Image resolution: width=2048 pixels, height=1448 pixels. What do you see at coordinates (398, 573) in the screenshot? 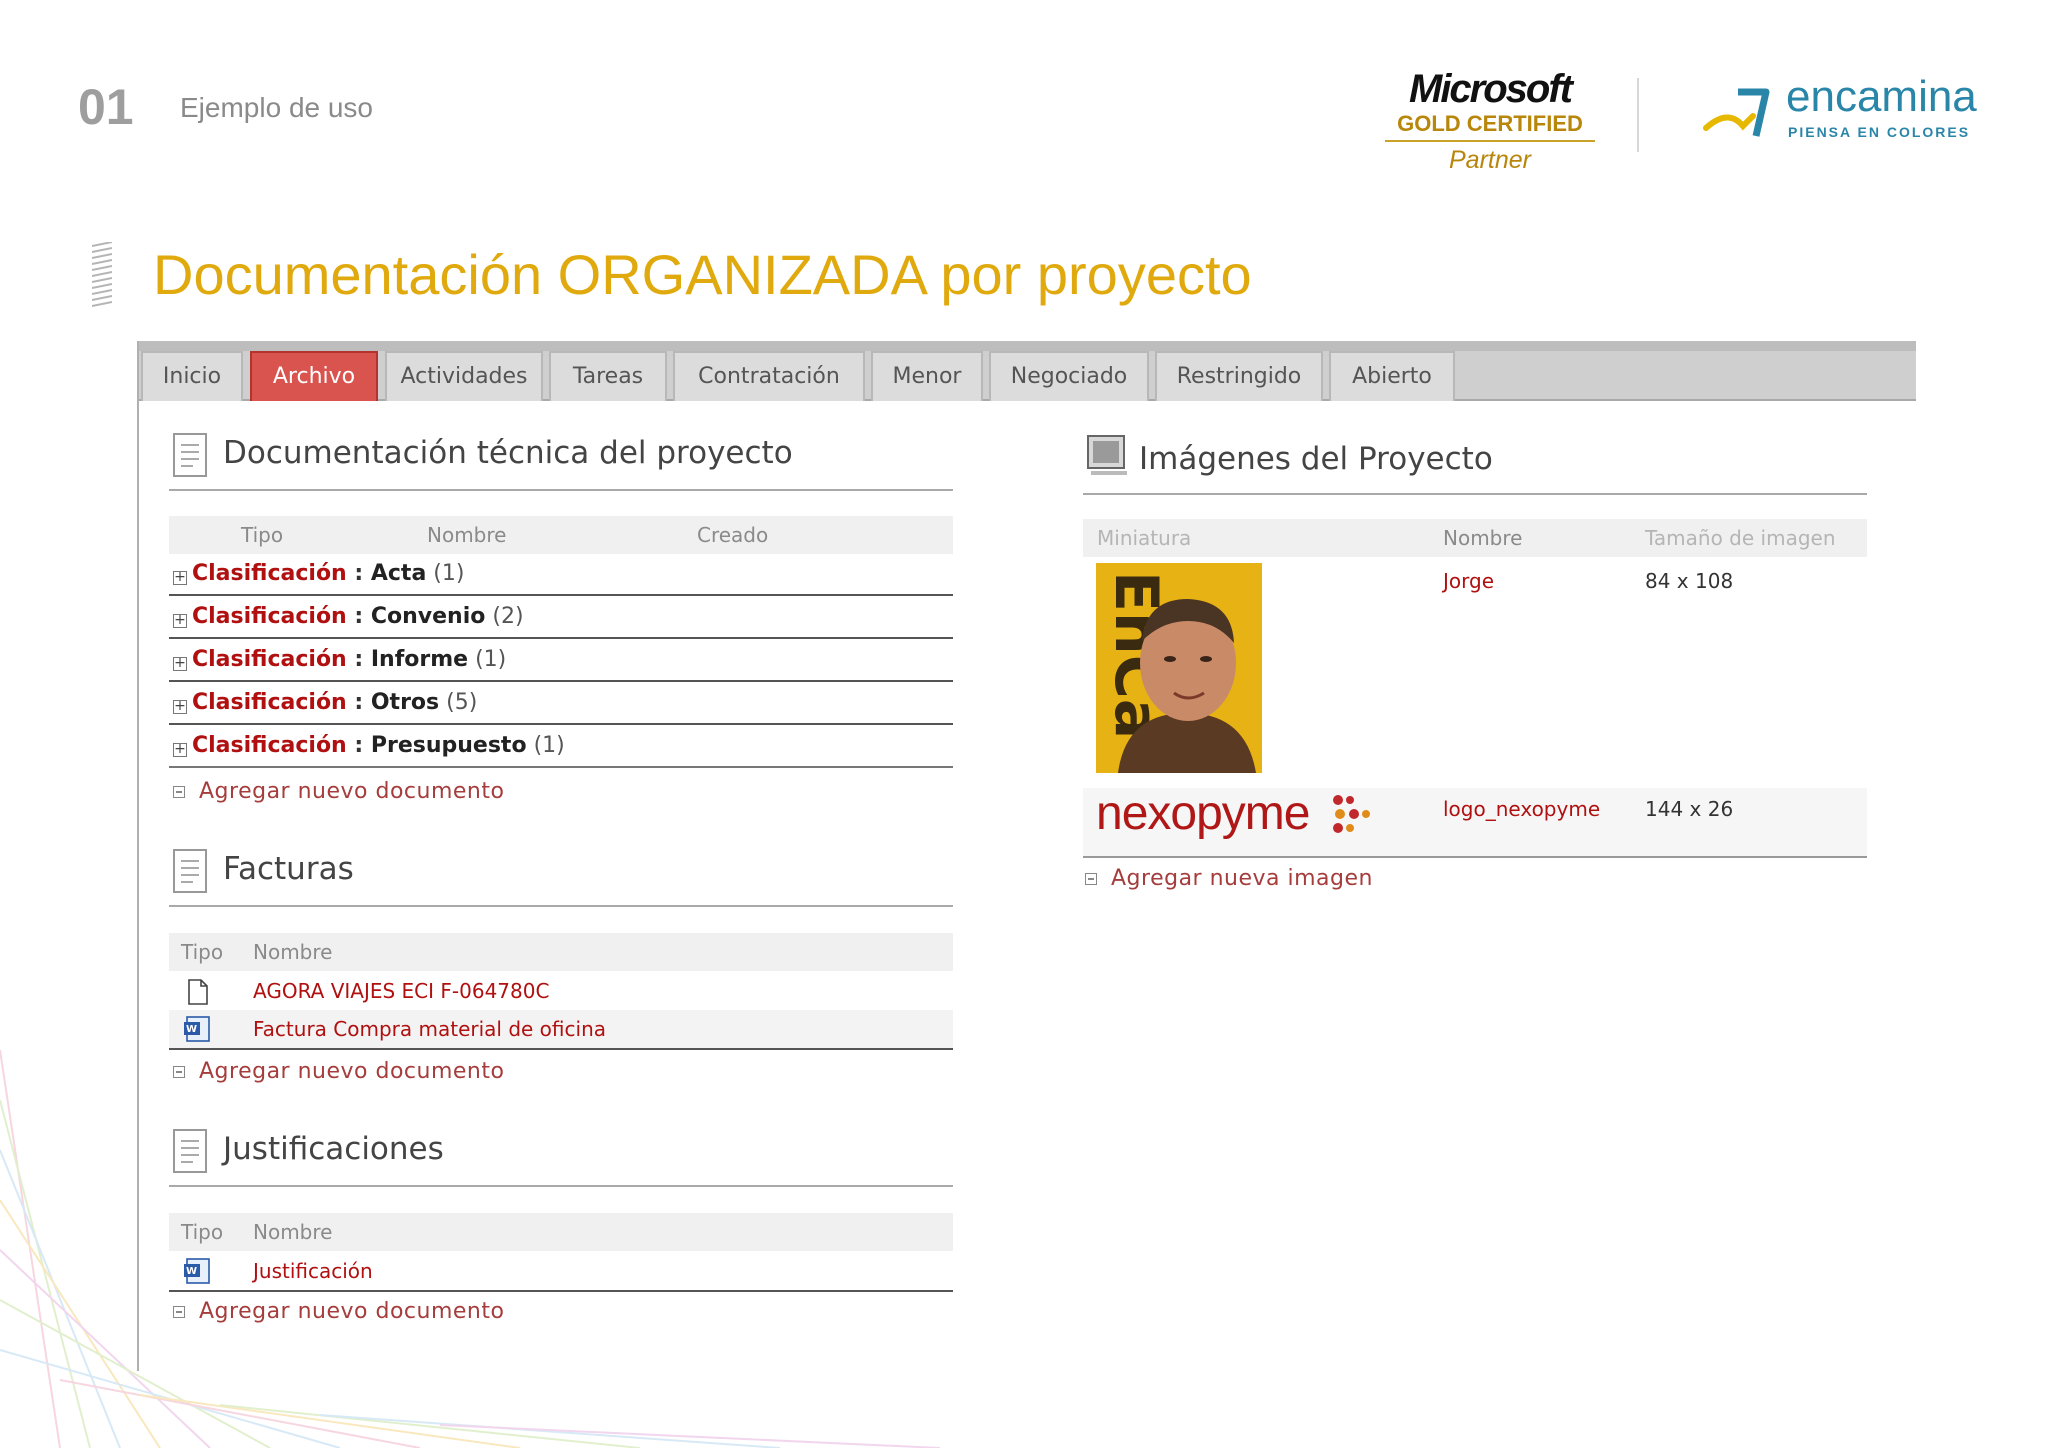
I see `group-value: Acta` at bounding box center [398, 573].